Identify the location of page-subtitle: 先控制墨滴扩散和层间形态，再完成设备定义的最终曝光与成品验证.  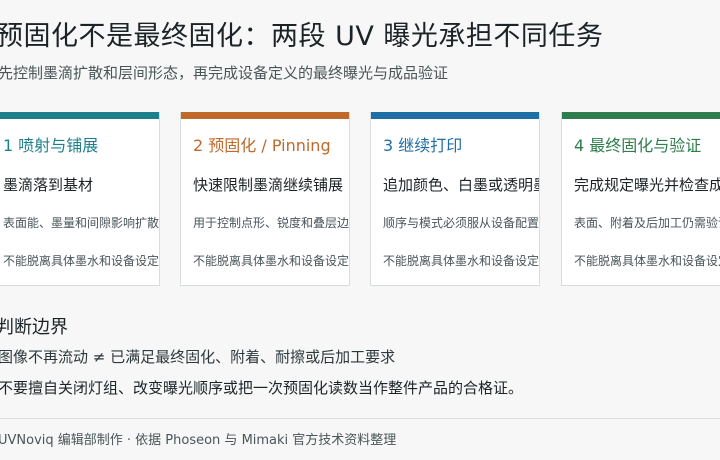
(224, 73).